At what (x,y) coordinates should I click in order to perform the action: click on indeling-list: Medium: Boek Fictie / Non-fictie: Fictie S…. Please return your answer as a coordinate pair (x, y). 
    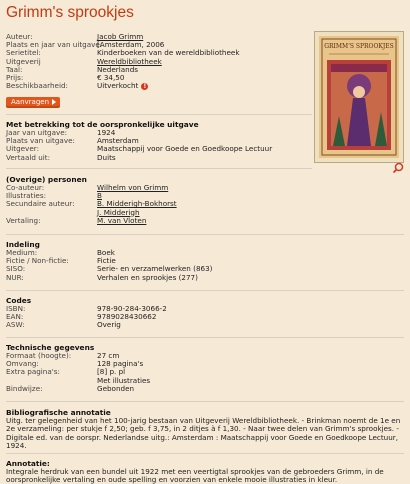
    Looking at the image, I should click on (161, 265).